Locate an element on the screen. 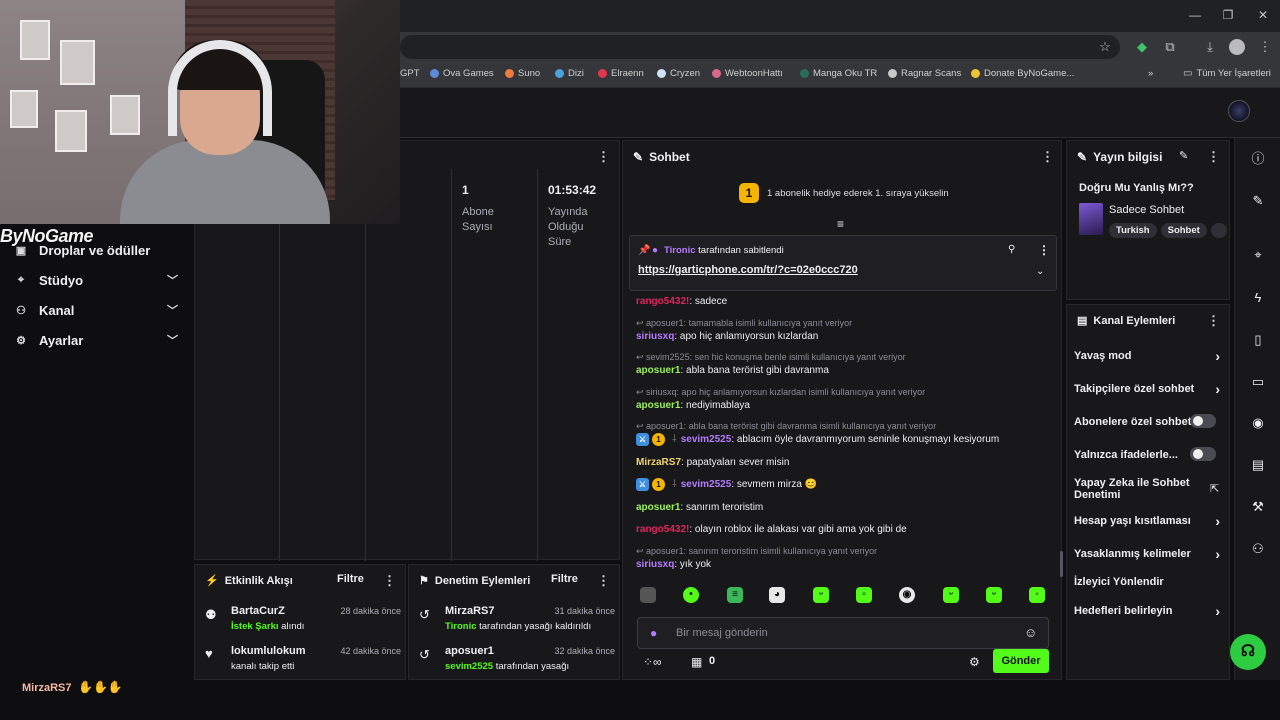 The image size is (1280, 720). action-raid: İzleyici Yönlendir is located at coordinates (1149, 582).